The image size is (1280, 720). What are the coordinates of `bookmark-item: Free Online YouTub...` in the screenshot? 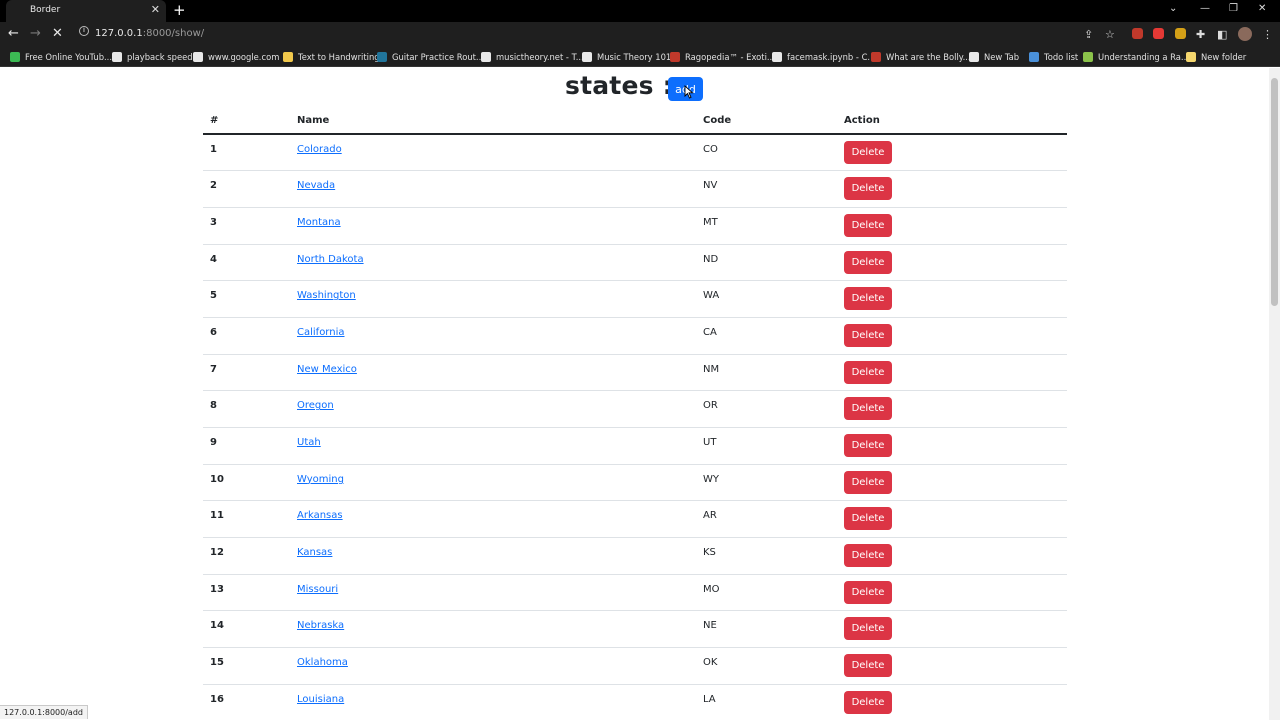 It's located at (61, 57).